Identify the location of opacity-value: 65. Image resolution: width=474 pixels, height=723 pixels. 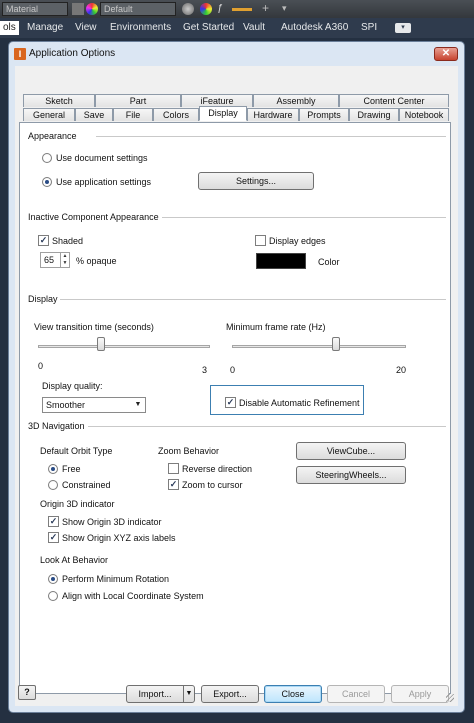
(49, 260).